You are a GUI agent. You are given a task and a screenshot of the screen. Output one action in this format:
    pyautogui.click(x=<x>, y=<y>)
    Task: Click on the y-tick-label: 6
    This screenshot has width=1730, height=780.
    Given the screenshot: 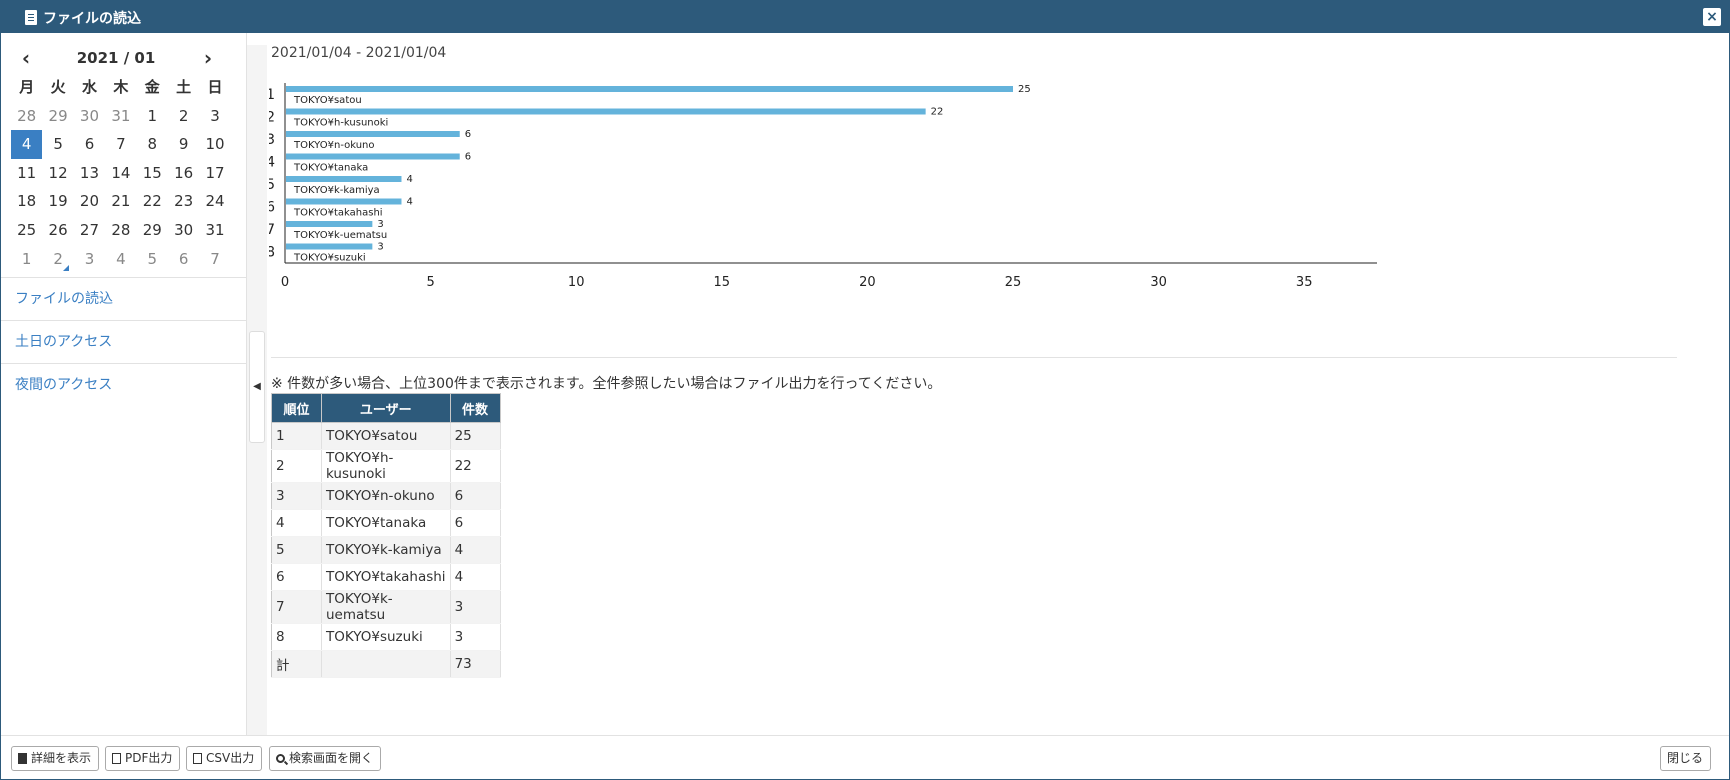 What is the action you would take?
    pyautogui.click(x=272, y=208)
    